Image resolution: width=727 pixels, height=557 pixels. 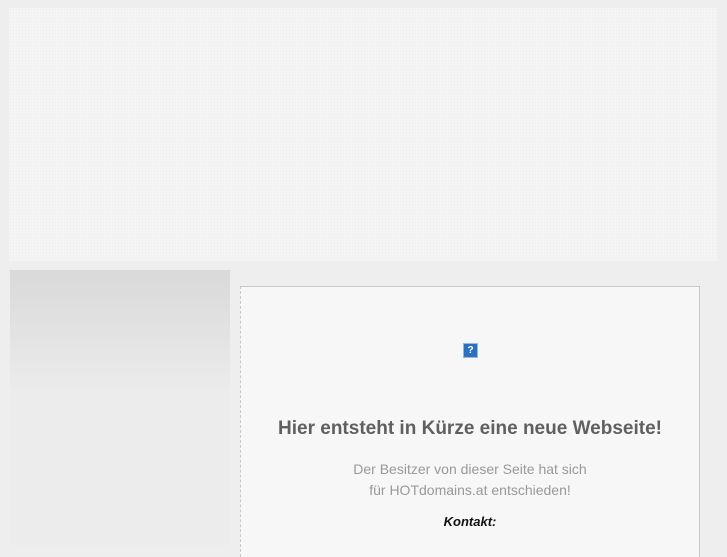 What do you see at coordinates (470, 350) in the screenshot?
I see `broken-image-icon: ?` at bounding box center [470, 350].